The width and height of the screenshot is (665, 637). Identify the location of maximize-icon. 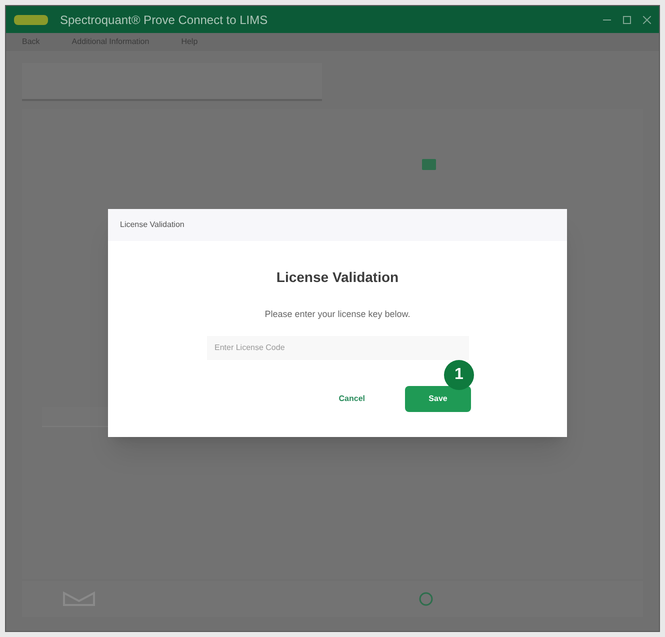
(627, 20).